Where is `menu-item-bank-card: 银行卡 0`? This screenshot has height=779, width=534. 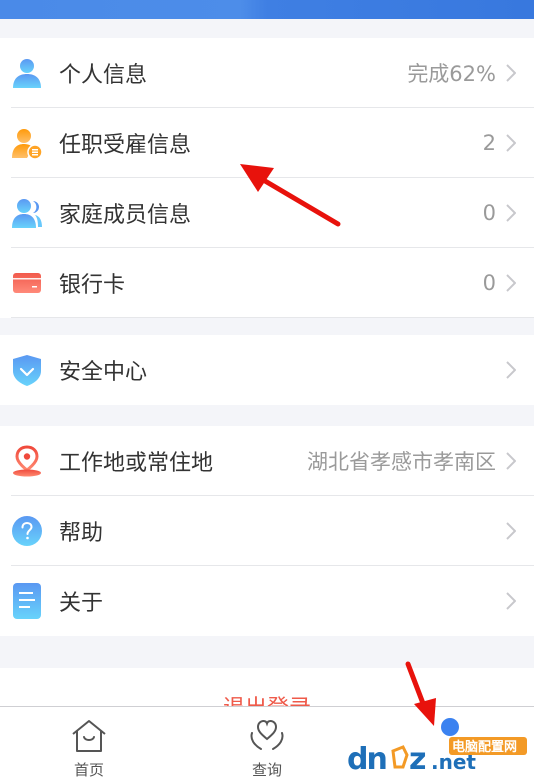
menu-item-bank-card: 银行卡 0 is located at coordinates (267, 283).